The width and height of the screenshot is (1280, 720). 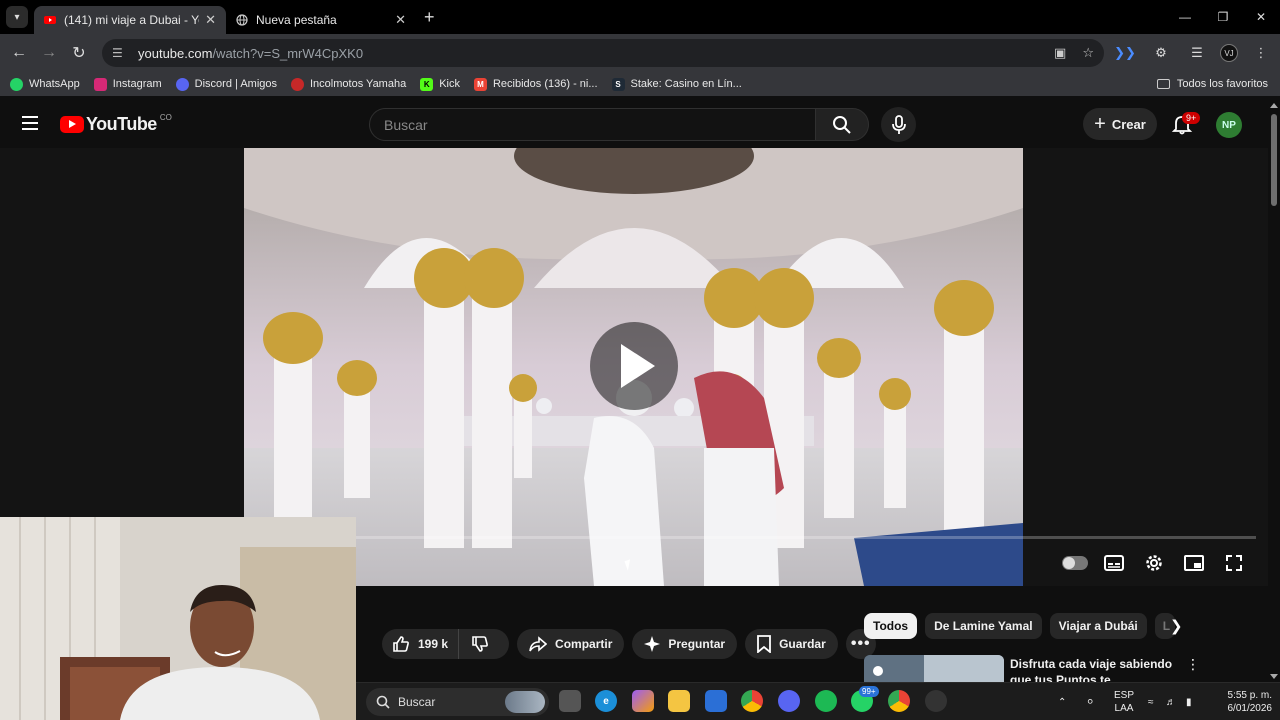 What do you see at coordinates (1234, 563) in the screenshot?
I see `fullscreen-button` at bounding box center [1234, 563].